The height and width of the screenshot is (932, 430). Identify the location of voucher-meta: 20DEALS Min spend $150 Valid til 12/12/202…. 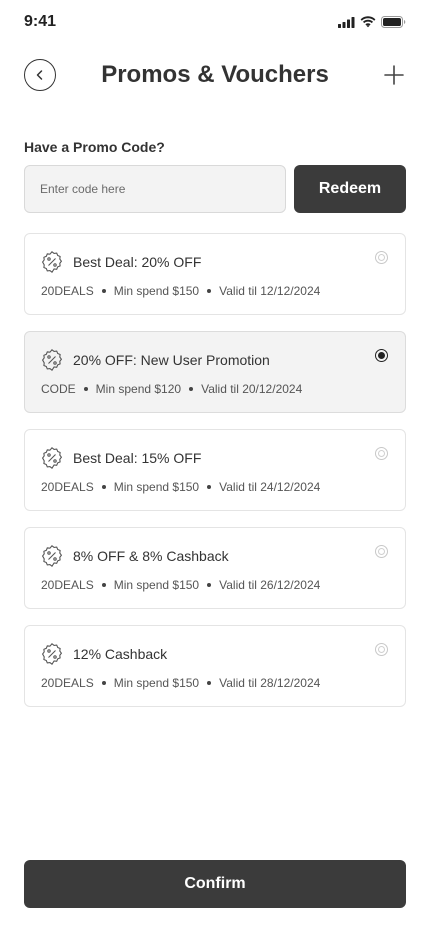
(180, 291).